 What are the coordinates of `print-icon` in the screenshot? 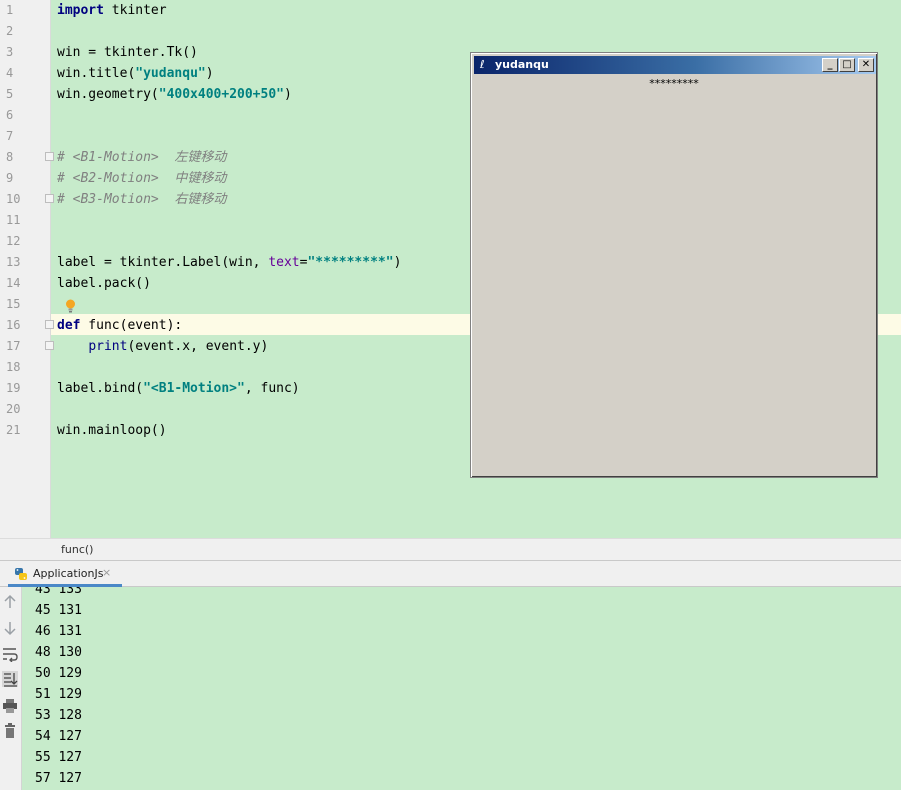 It's located at (10, 706).